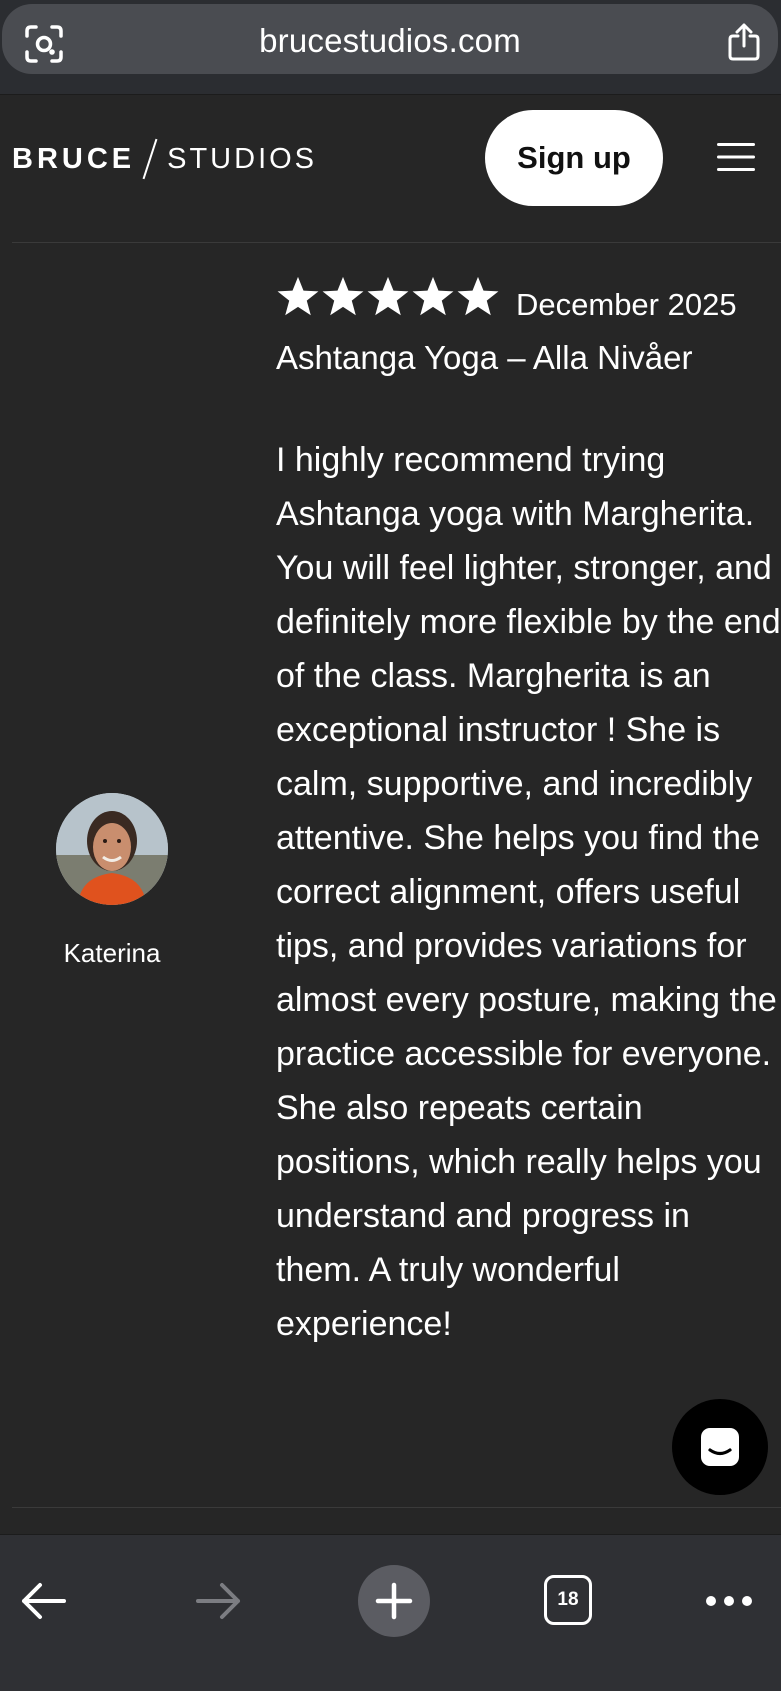 The width and height of the screenshot is (781, 1691). I want to click on new-tab-button, so click(394, 1601).